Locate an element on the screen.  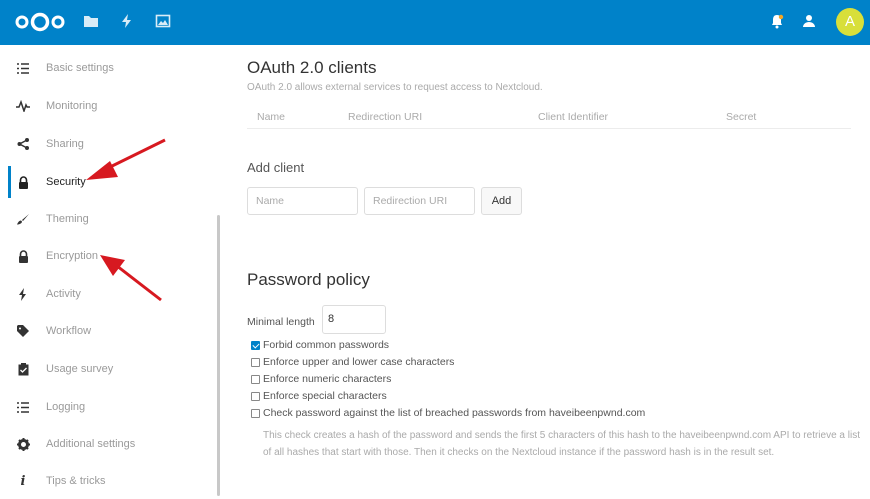
files-icon is located at coordinates (91, 23).